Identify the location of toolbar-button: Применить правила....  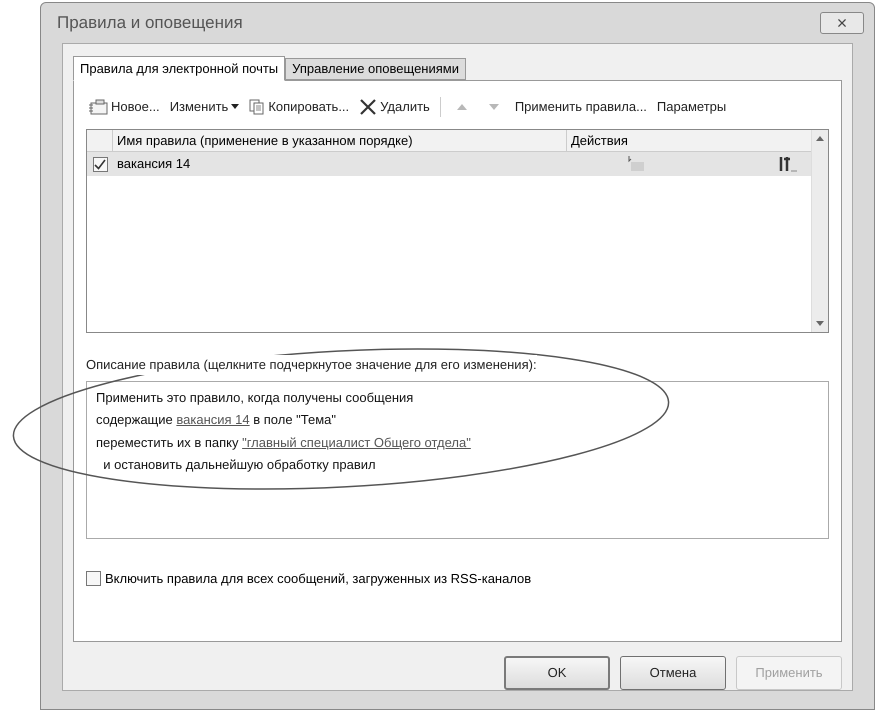
(580, 107).